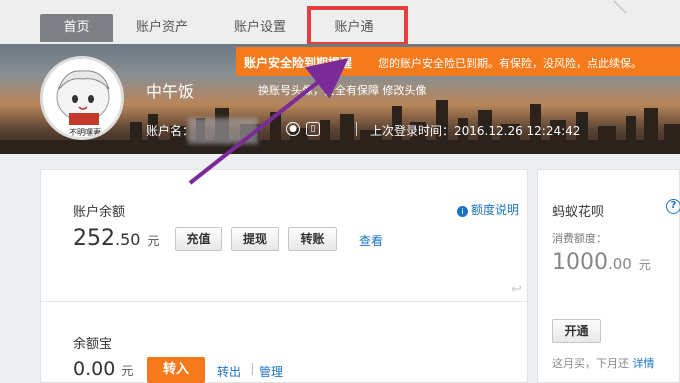  What do you see at coordinates (576, 331) in the screenshot?
I see `open-huabei-button: 开通` at bounding box center [576, 331].